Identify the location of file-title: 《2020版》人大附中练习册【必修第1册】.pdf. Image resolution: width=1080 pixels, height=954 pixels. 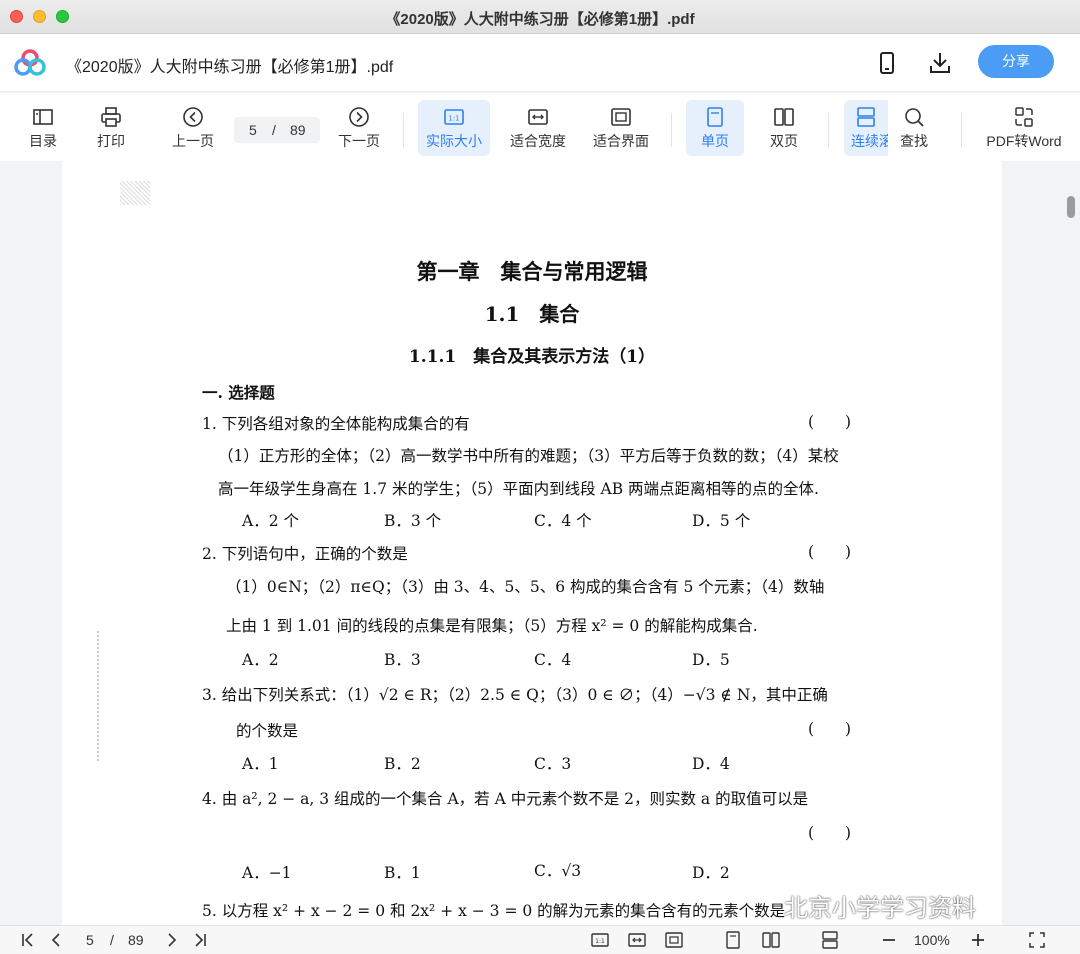
(230, 67).